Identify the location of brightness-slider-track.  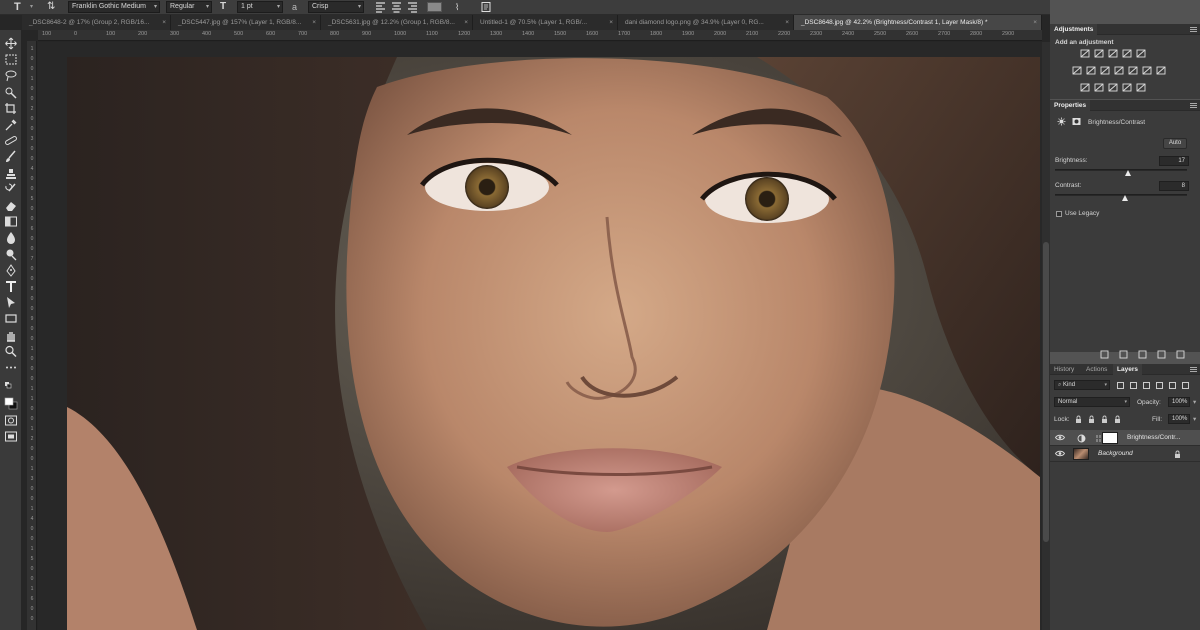
(1121, 170).